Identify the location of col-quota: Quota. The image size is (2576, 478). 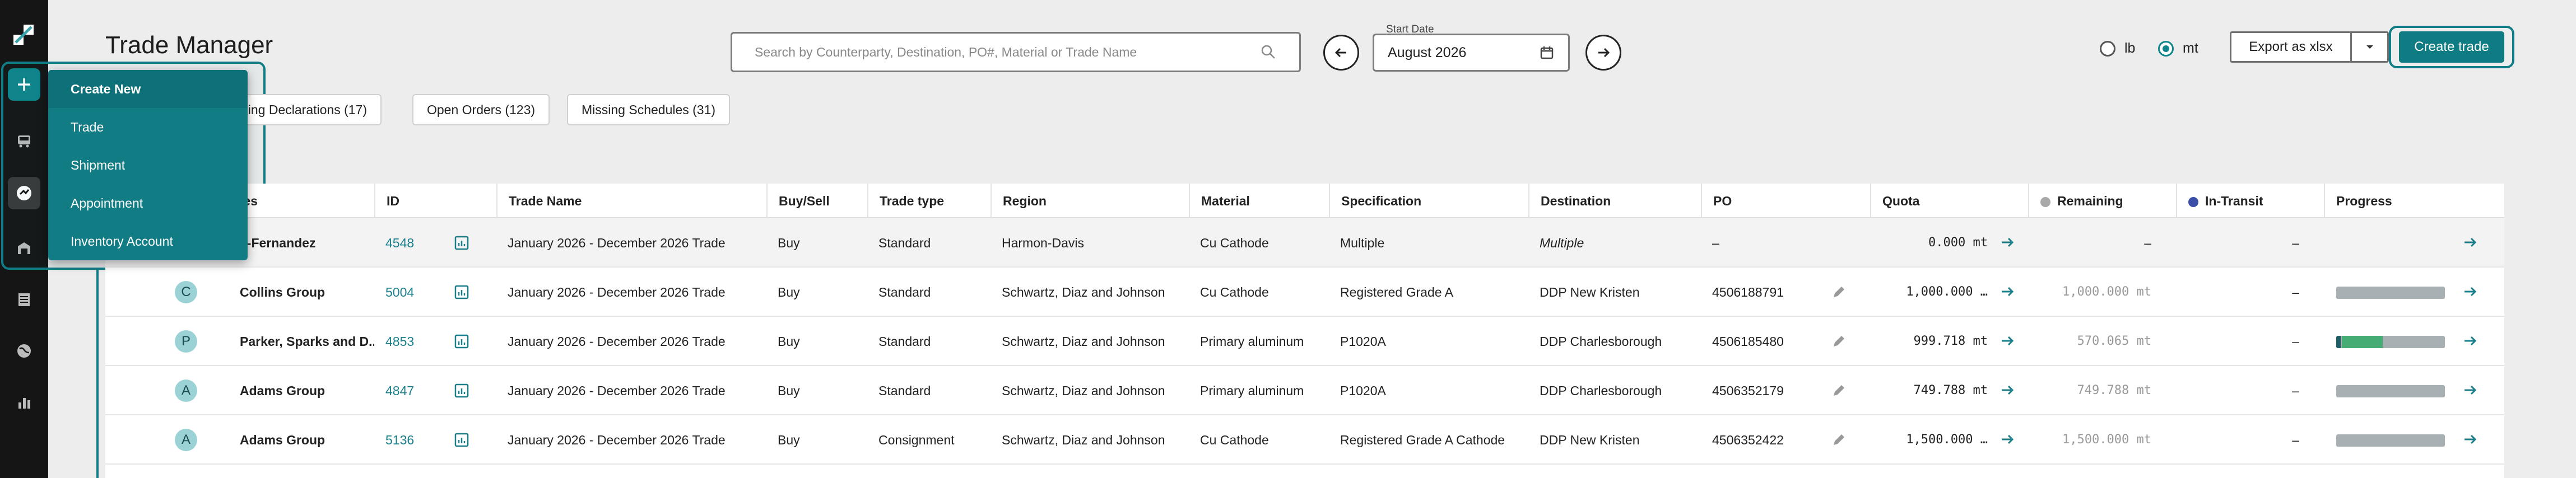
(1949, 201).